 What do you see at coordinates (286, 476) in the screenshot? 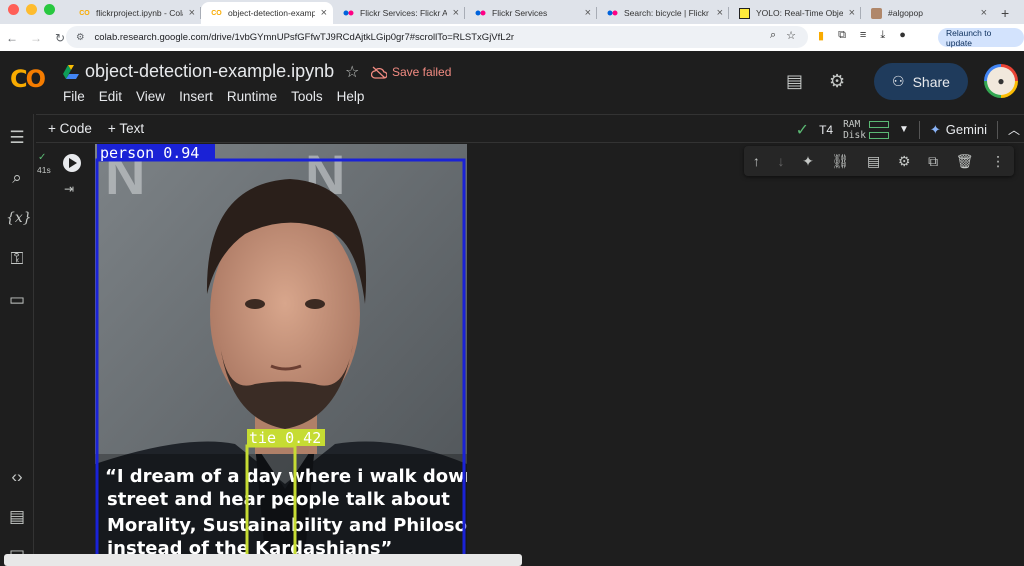
I see `quote-line: “I dream of a day where i walk down the` at bounding box center [286, 476].